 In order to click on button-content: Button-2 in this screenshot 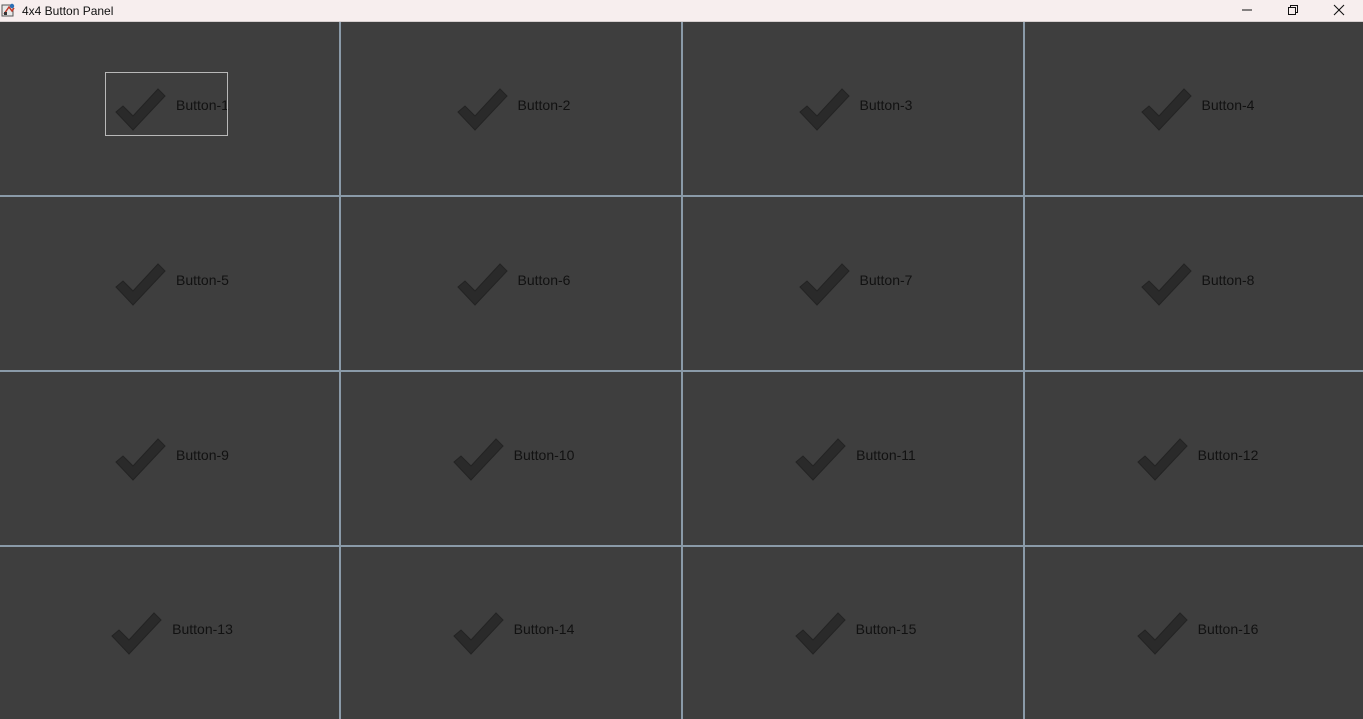, I will do `click(512, 109)`.